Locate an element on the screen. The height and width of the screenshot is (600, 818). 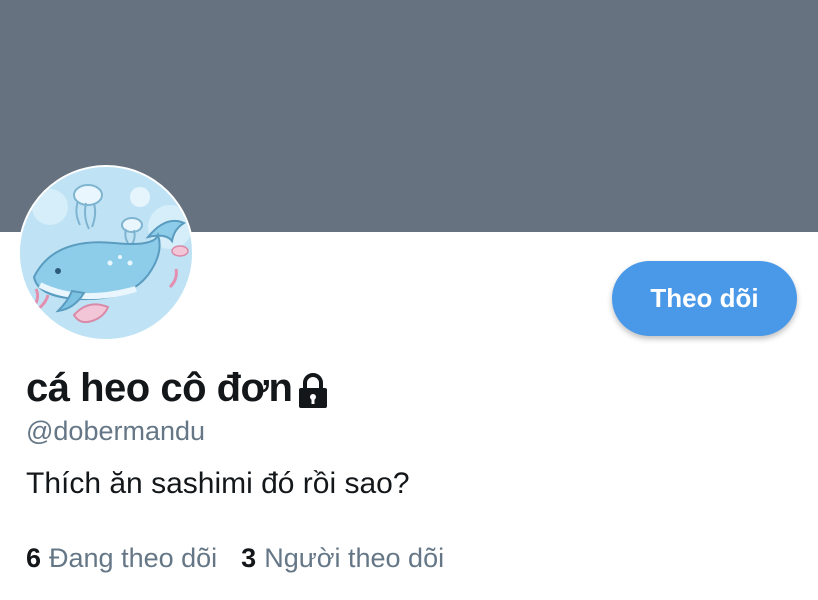
display-name: cá heo cô đơn is located at coordinates (159, 387).